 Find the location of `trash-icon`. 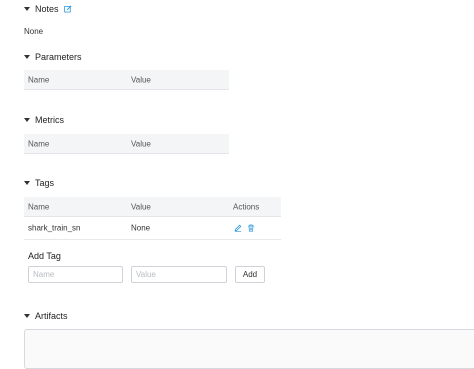

trash-icon is located at coordinates (251, 228).